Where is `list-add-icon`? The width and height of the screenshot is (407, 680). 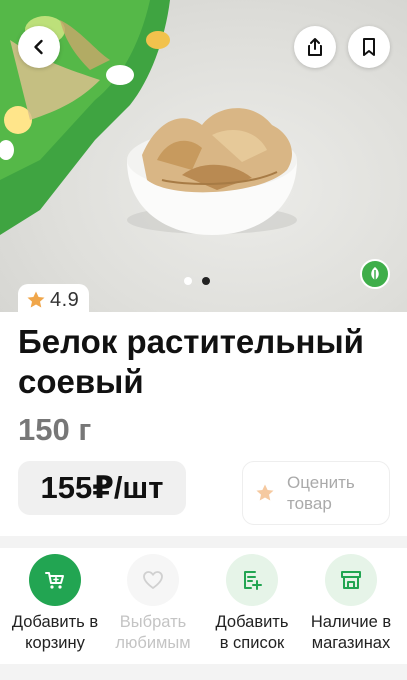 list-add-icon is located at coordinates (253, 580).